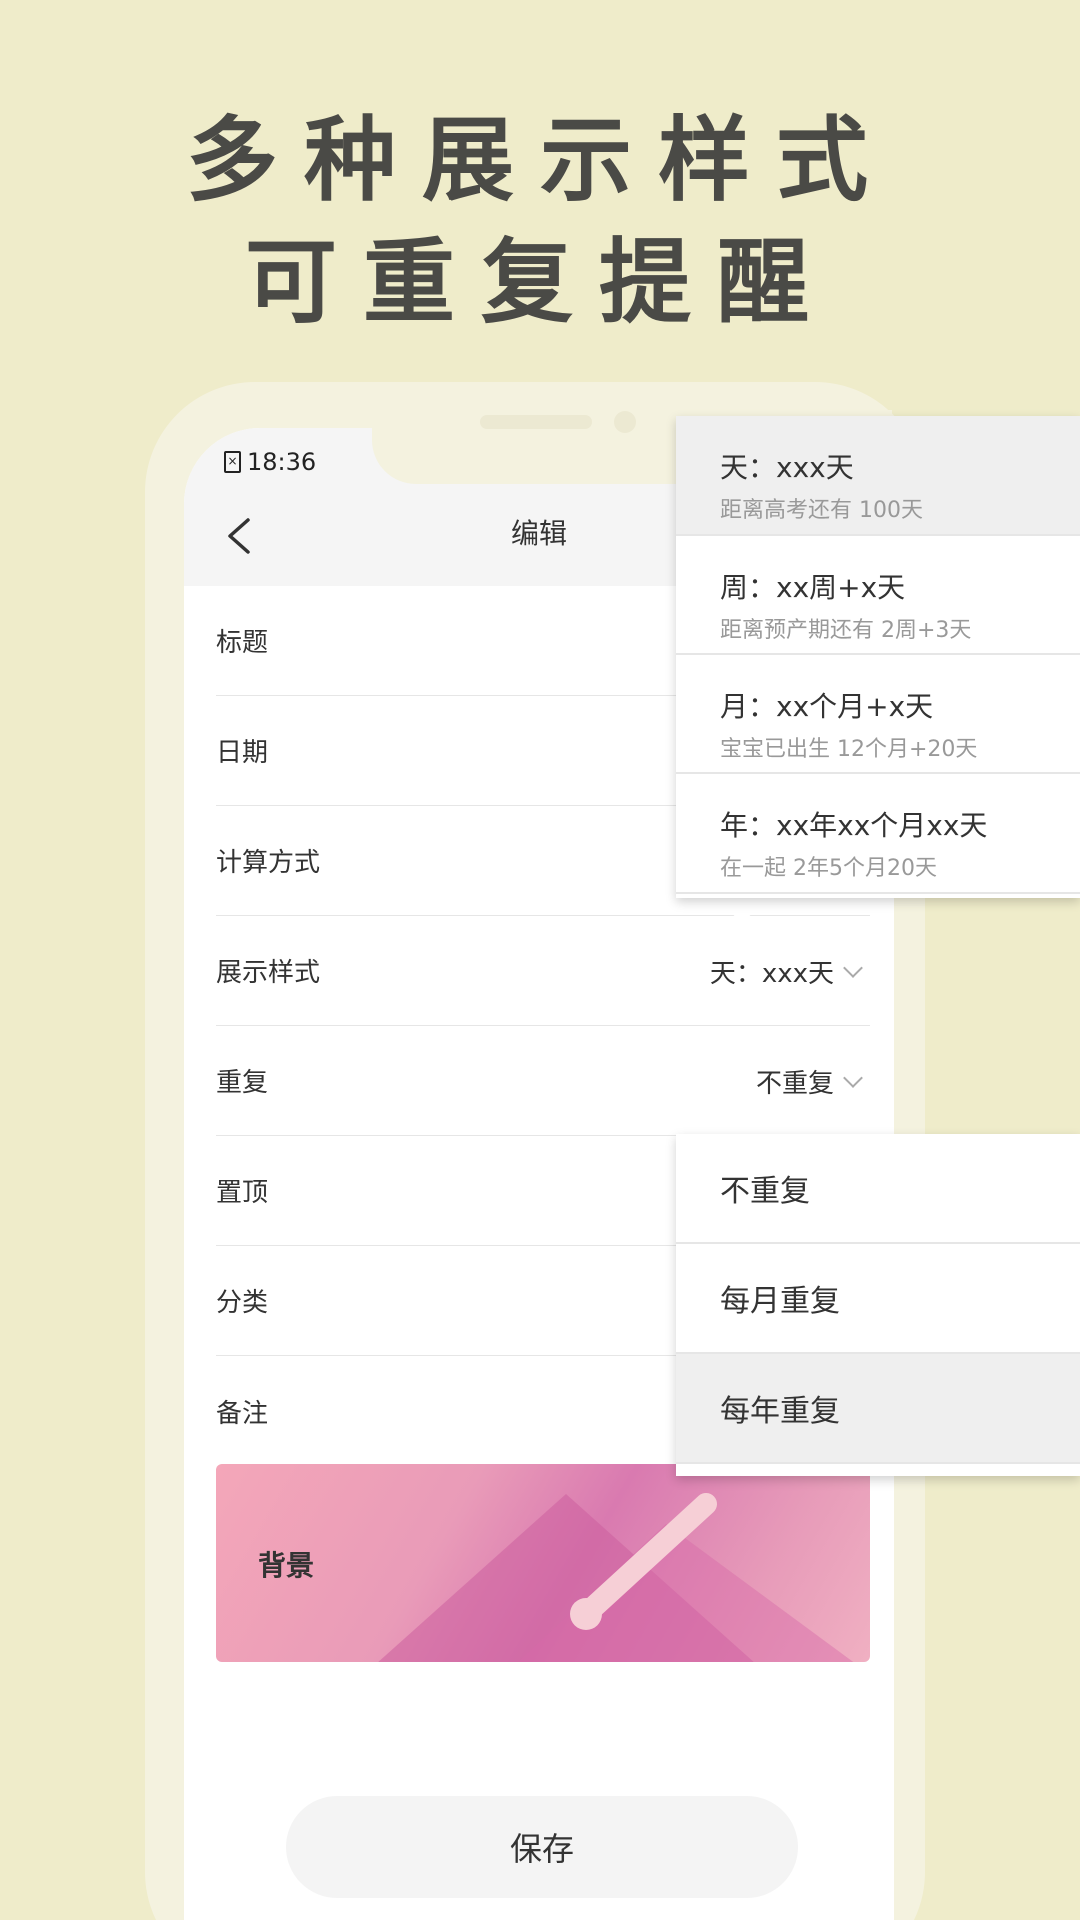 The height and width of the screenshot is (1920, 1080). What do you see at coordinates (242, 1193) in the screenshot?
I see `pin-label: 置顶` at bounding box center [242, 1193].